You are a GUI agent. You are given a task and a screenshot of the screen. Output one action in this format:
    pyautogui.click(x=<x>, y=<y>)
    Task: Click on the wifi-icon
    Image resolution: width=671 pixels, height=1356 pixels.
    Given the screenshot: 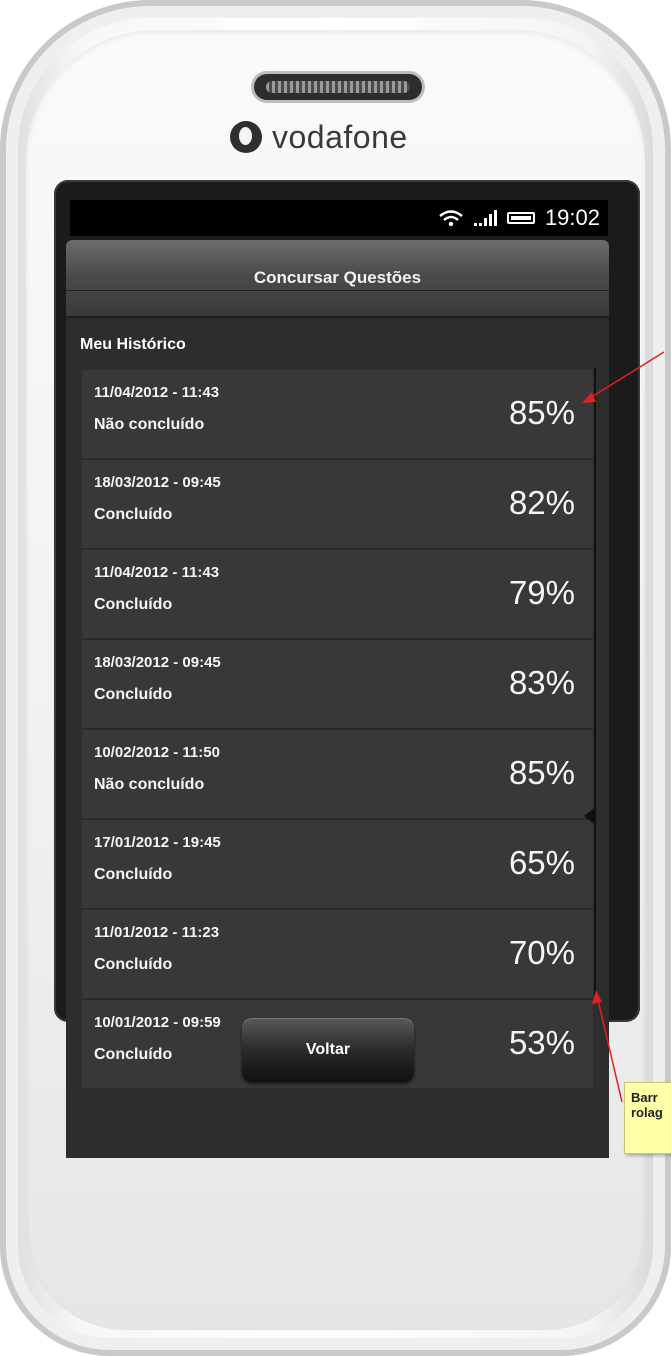 What is the action you would take?
    pyautogui.click(x=451, y=218)
    